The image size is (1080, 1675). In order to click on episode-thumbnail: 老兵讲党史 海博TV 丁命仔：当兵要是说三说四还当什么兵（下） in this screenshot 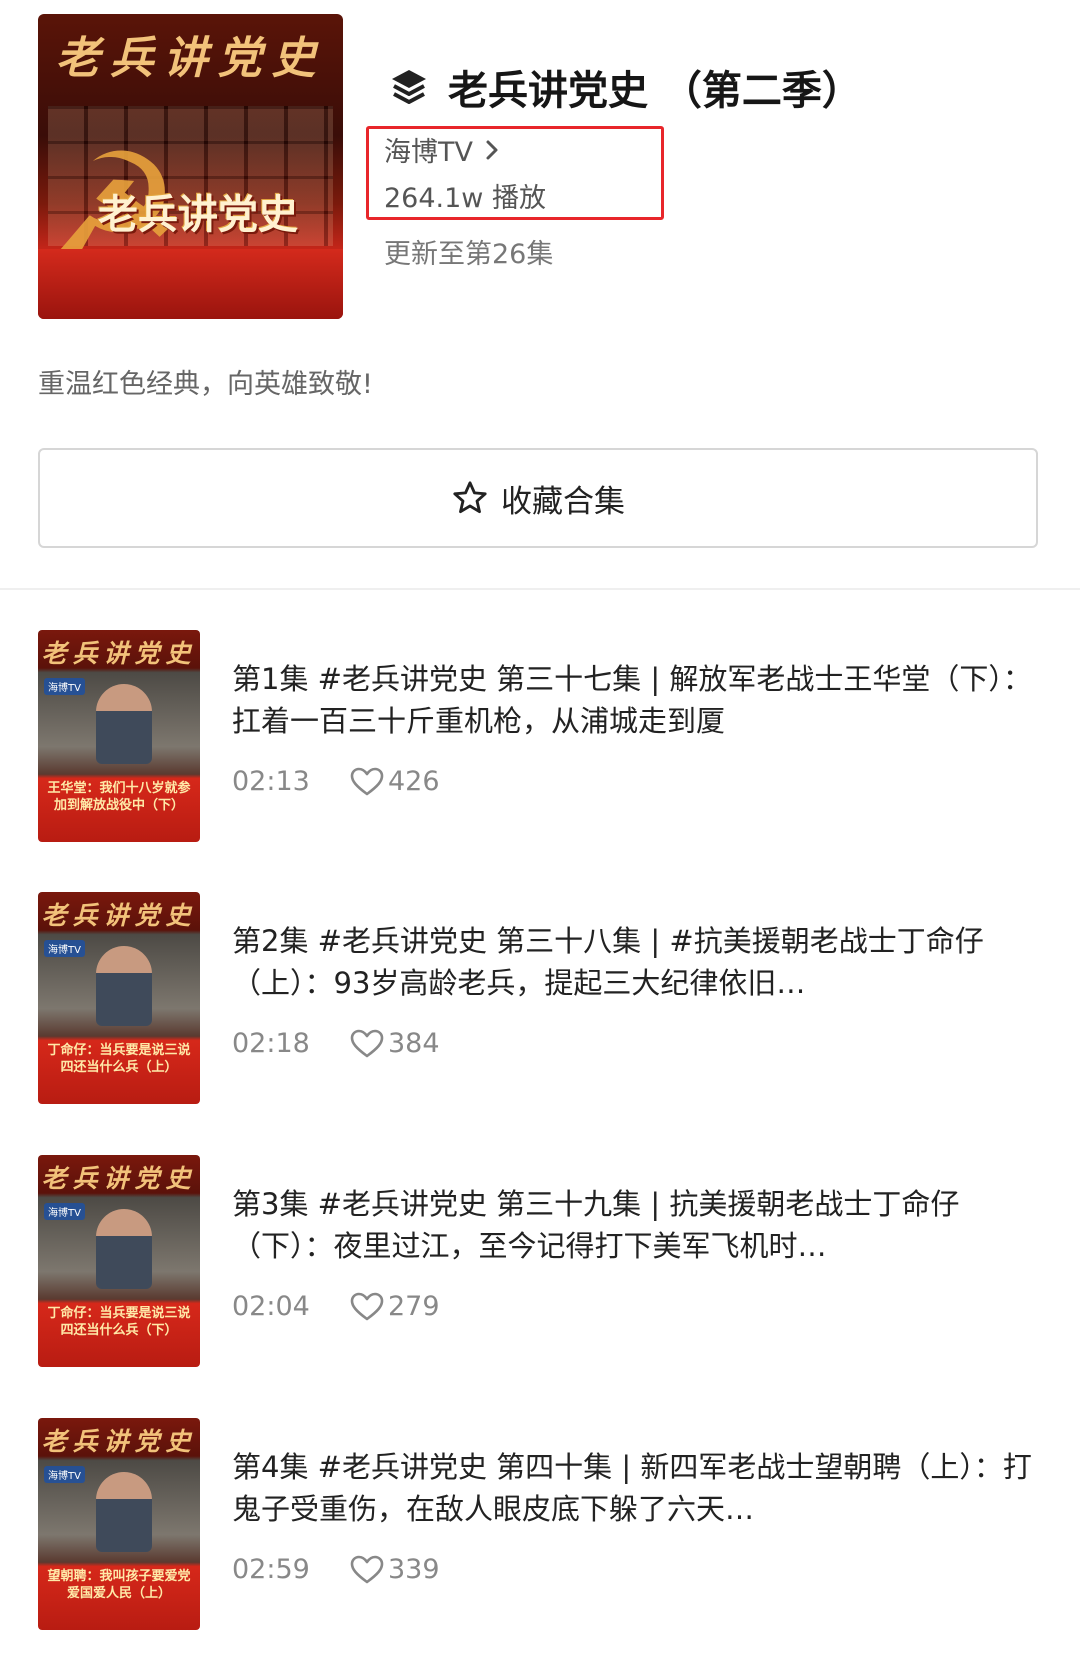, I will do `click(119, 1261)`.